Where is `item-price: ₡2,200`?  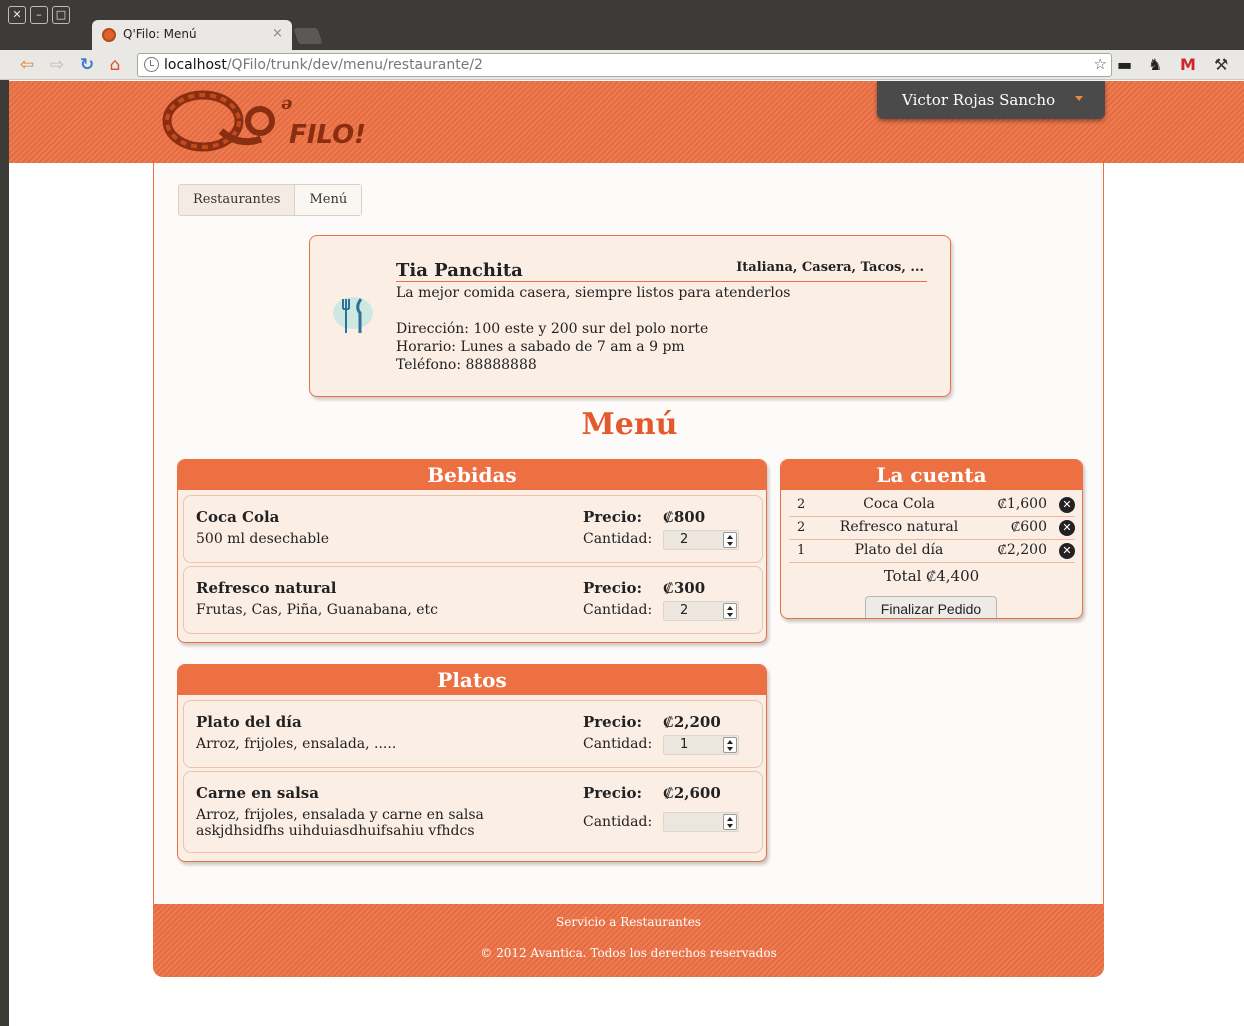 item-price: ₡2,200 is located at coordinates (692, 722).